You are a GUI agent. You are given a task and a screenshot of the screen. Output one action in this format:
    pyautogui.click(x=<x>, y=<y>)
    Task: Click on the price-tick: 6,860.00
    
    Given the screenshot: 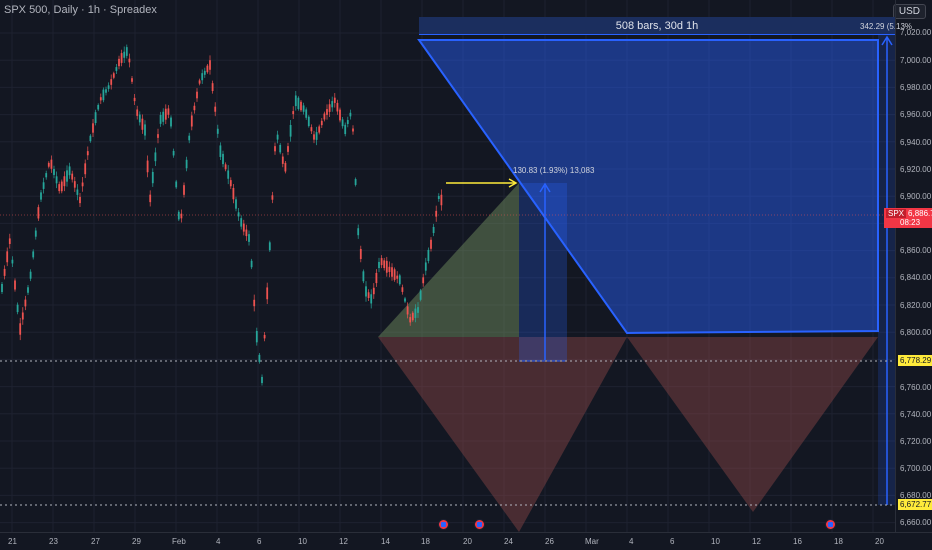 What is the action you would take?
    pyautogui.click(x=916, y=250)
    